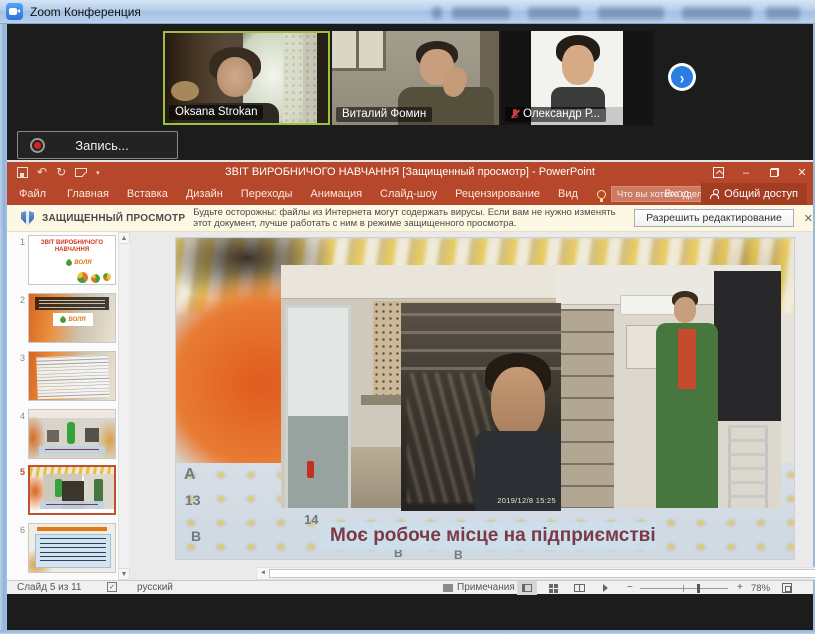  I want to click on camera-body, so click(13, 11).